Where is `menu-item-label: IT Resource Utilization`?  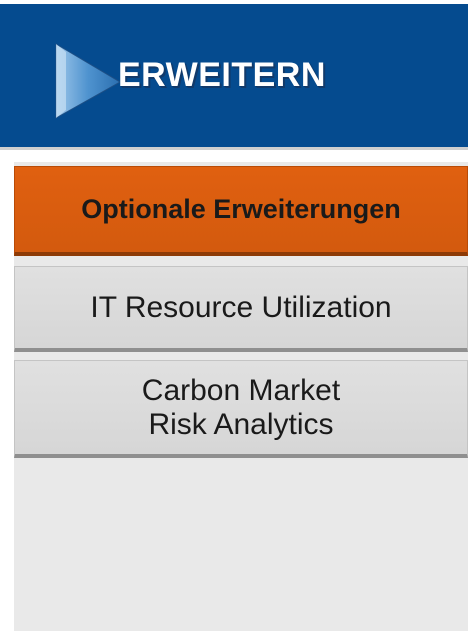 menu-item-label: IT Resource Utilization is located at coordinates (241, 307).